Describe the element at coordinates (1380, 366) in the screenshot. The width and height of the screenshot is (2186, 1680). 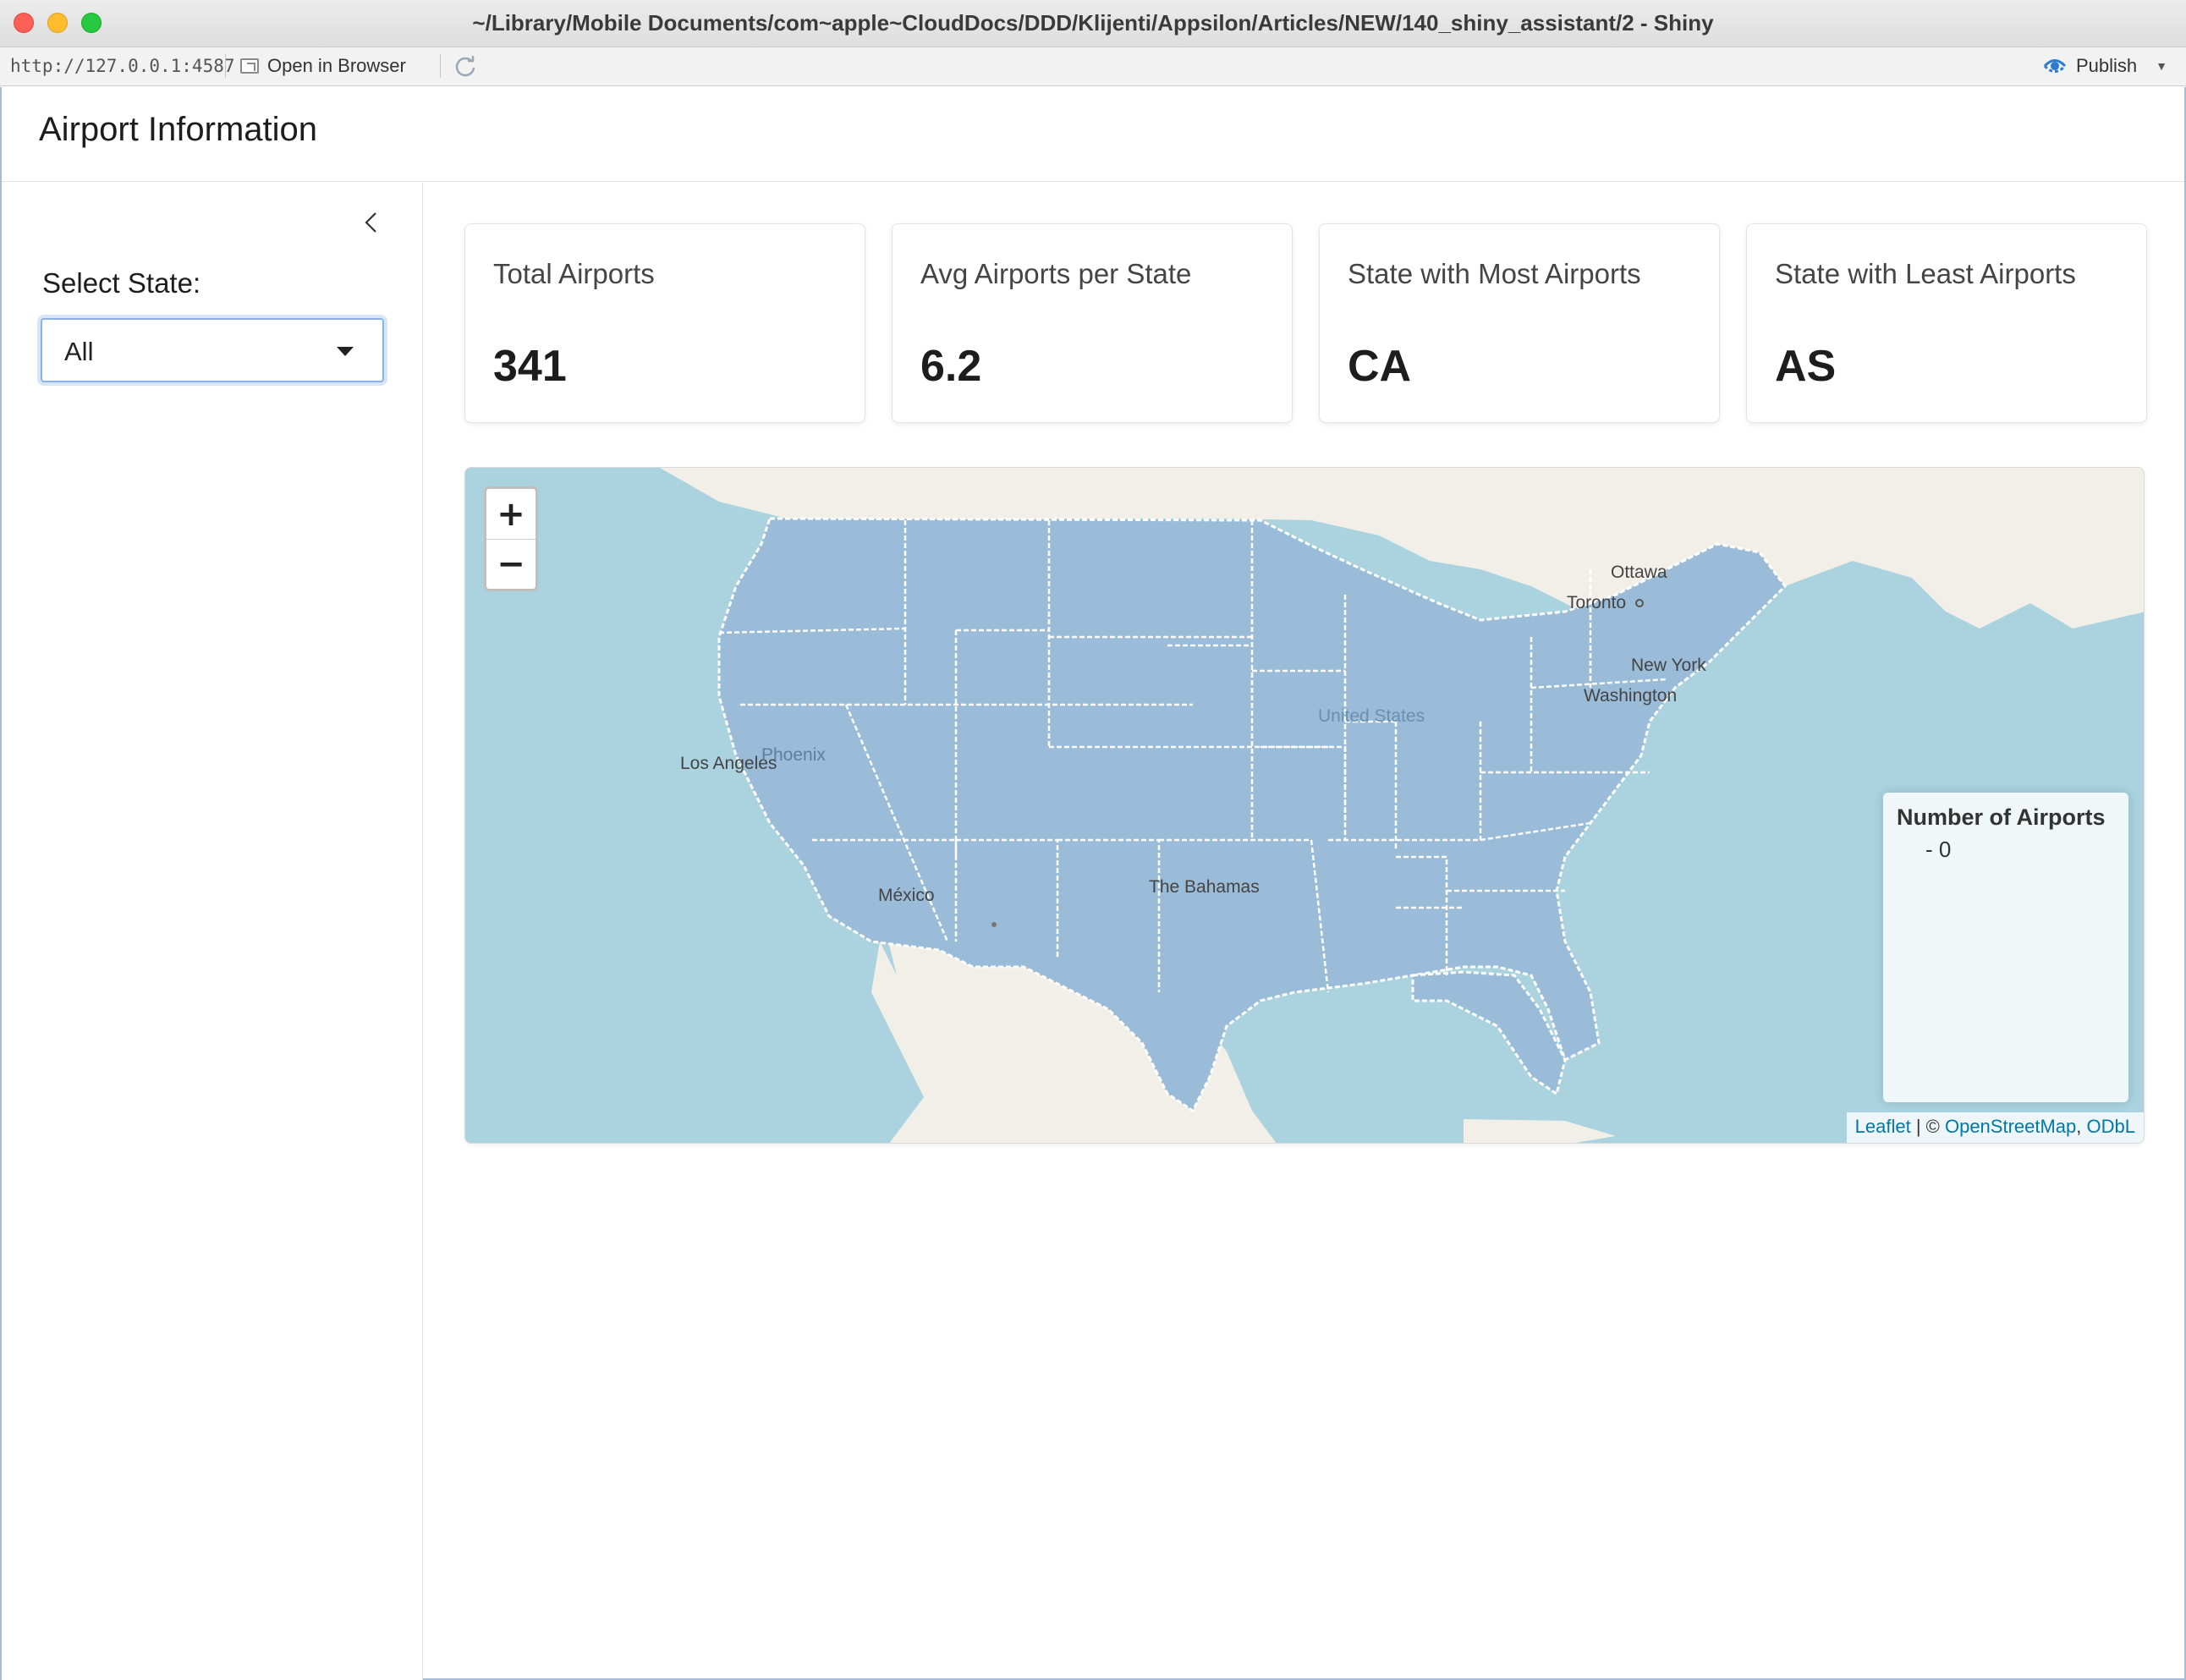
I see `value-box-value: CA` at that location.